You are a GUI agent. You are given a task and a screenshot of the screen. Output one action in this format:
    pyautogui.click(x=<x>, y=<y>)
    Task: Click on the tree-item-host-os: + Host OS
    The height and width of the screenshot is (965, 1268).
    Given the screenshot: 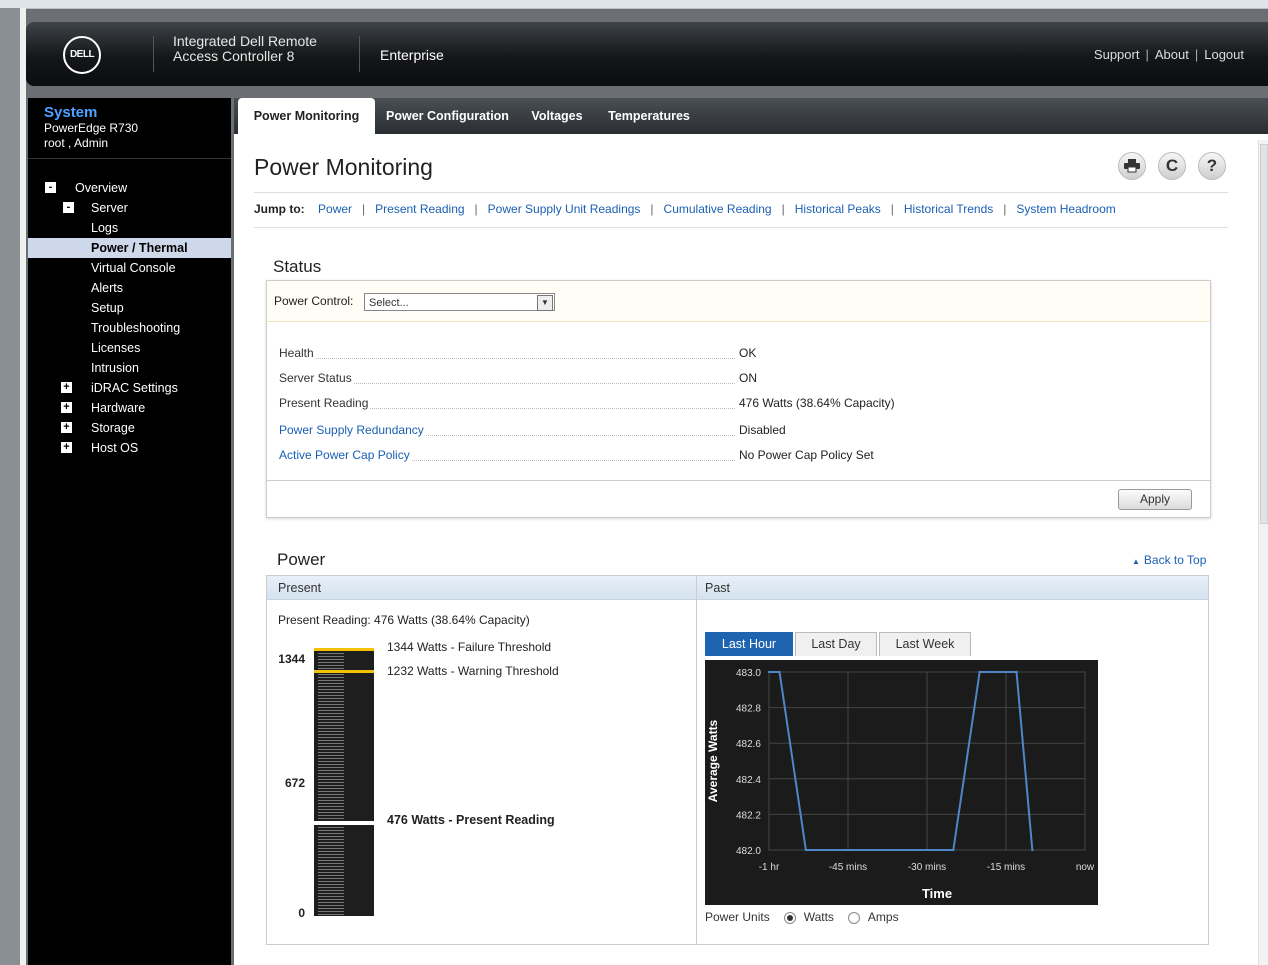 What is the action you would take?
    pyautogui.click(x=129, y=448)
    